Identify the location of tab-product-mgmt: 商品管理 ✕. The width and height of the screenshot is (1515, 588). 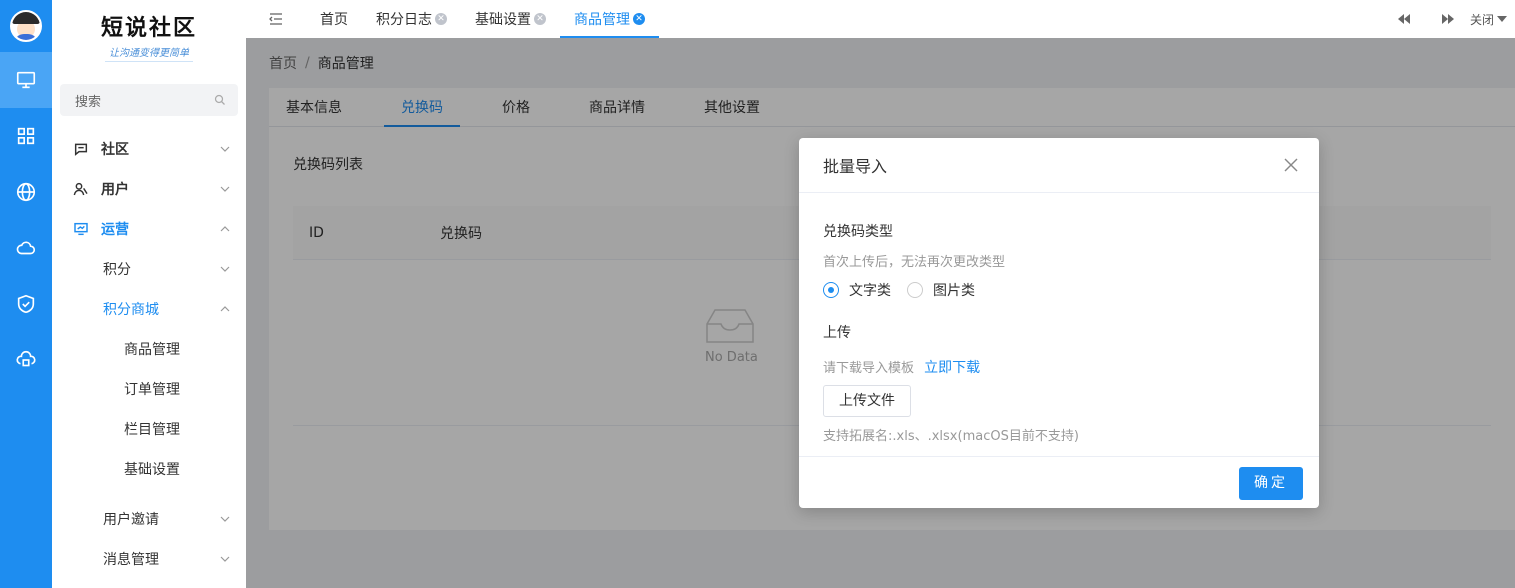
(609, 19).